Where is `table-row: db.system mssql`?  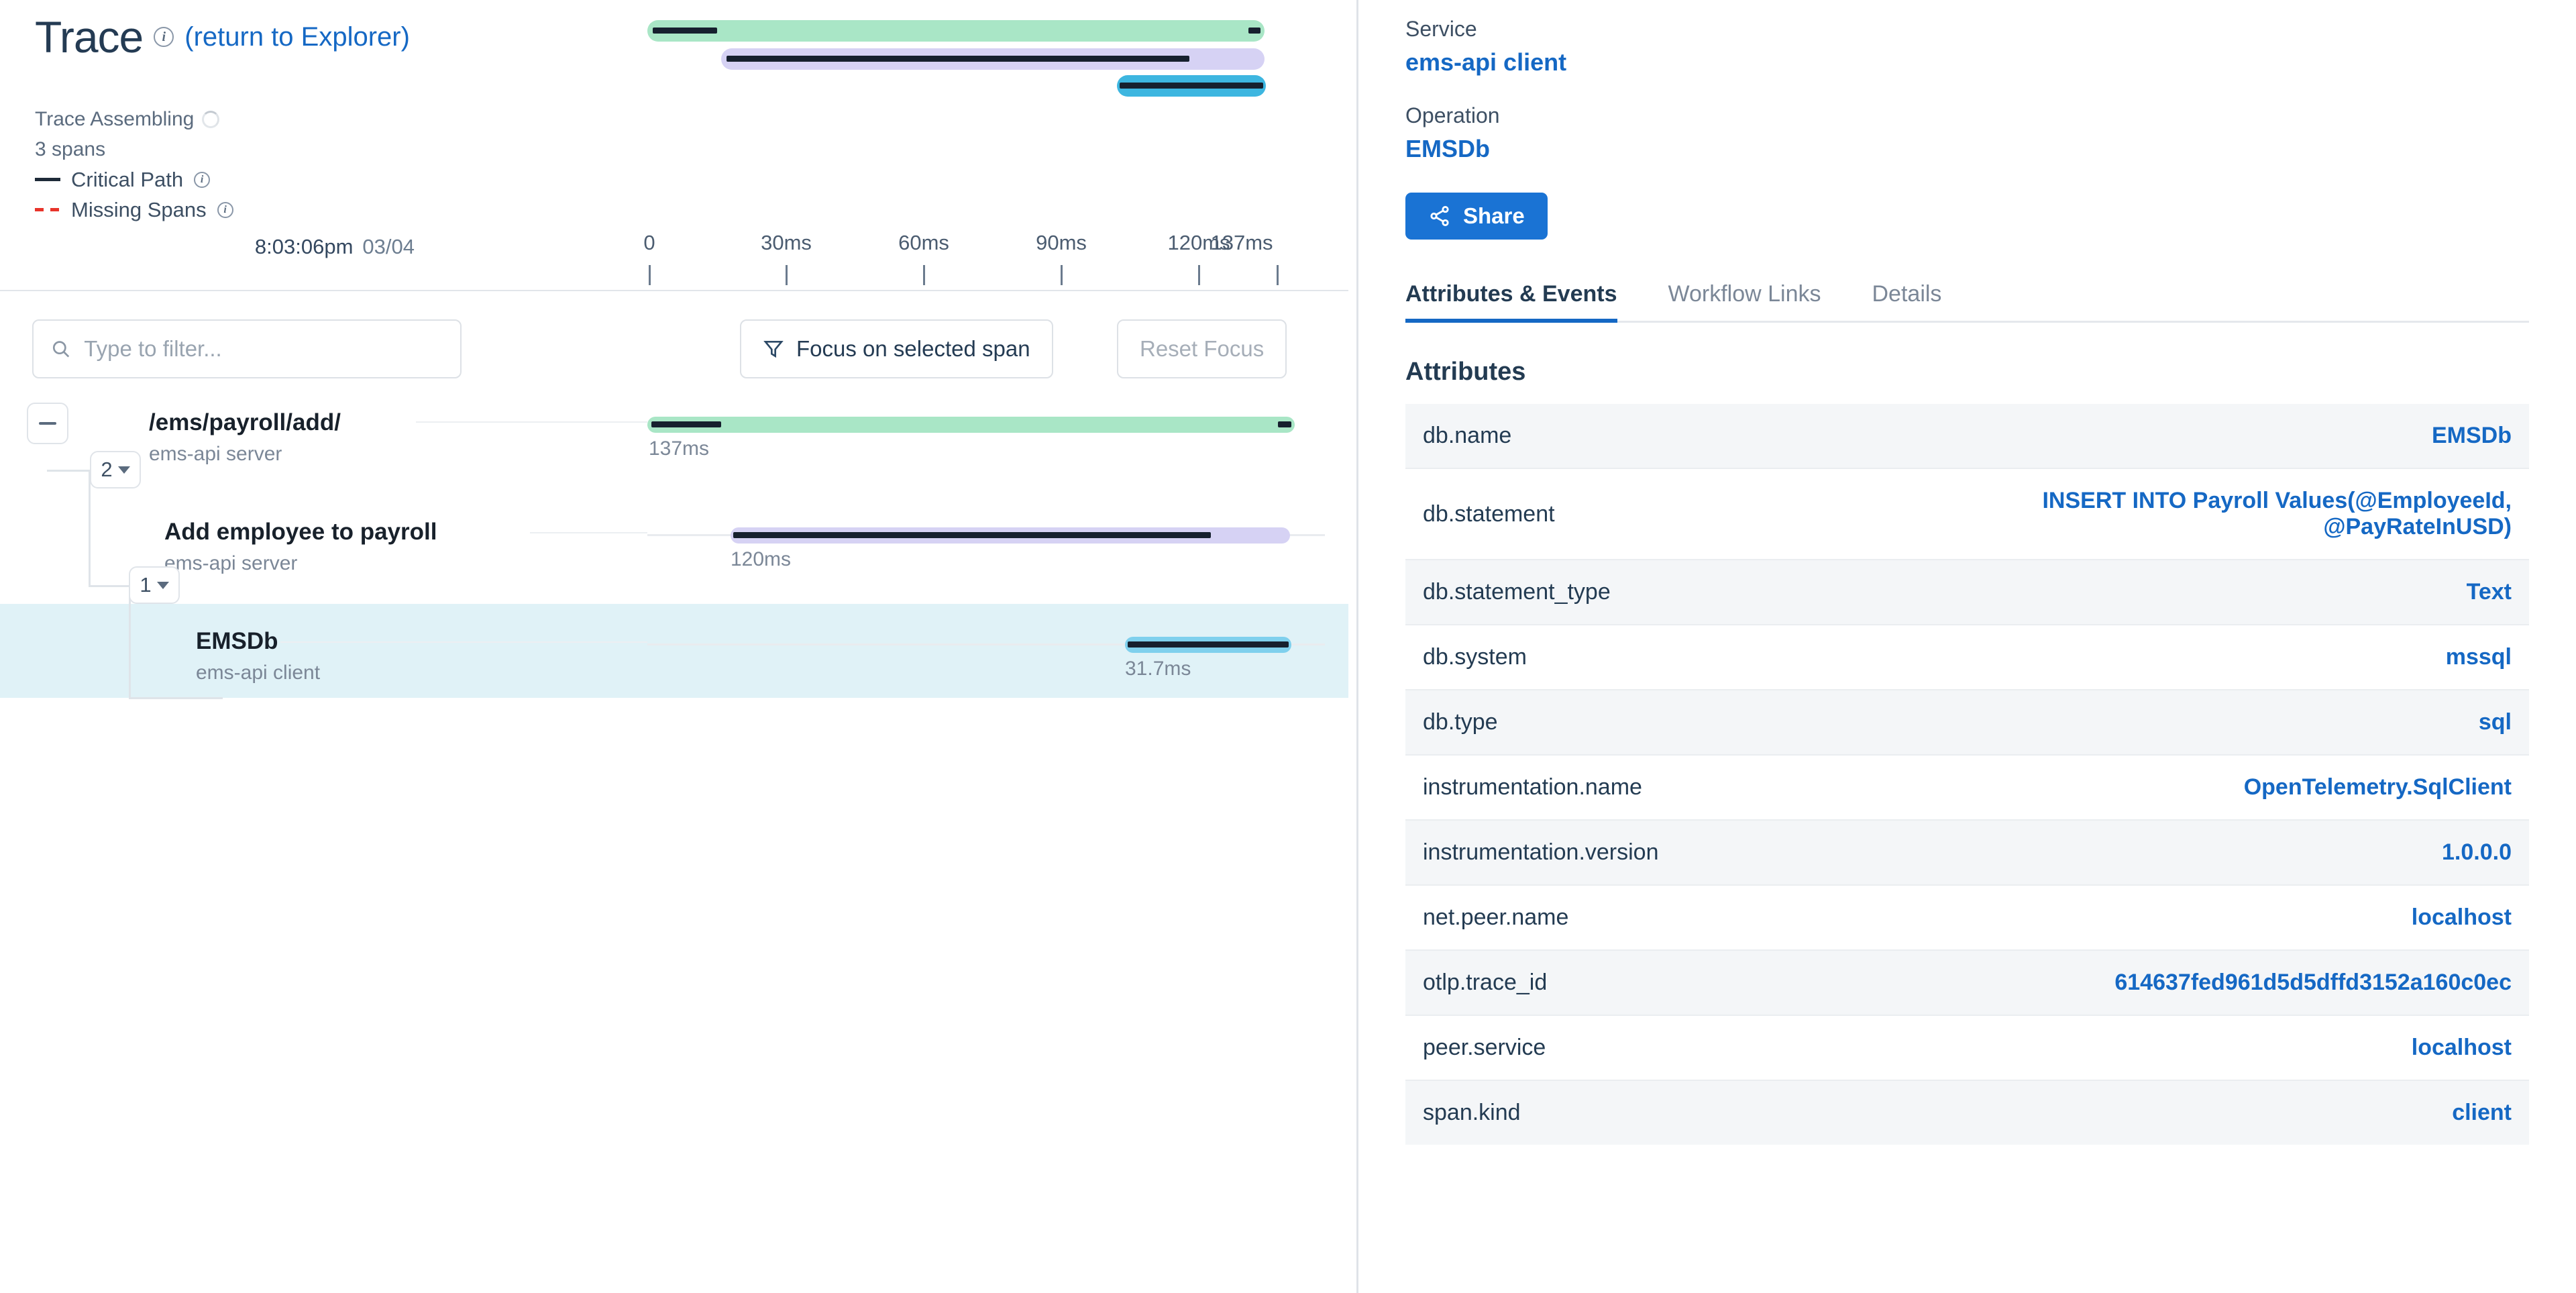
table-row: db.system mssql is located at coordinates (1967, 657).